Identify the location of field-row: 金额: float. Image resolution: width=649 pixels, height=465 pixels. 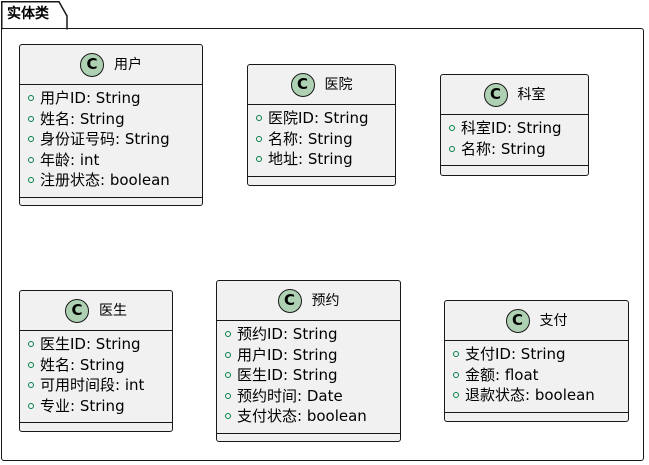
(536, 375).